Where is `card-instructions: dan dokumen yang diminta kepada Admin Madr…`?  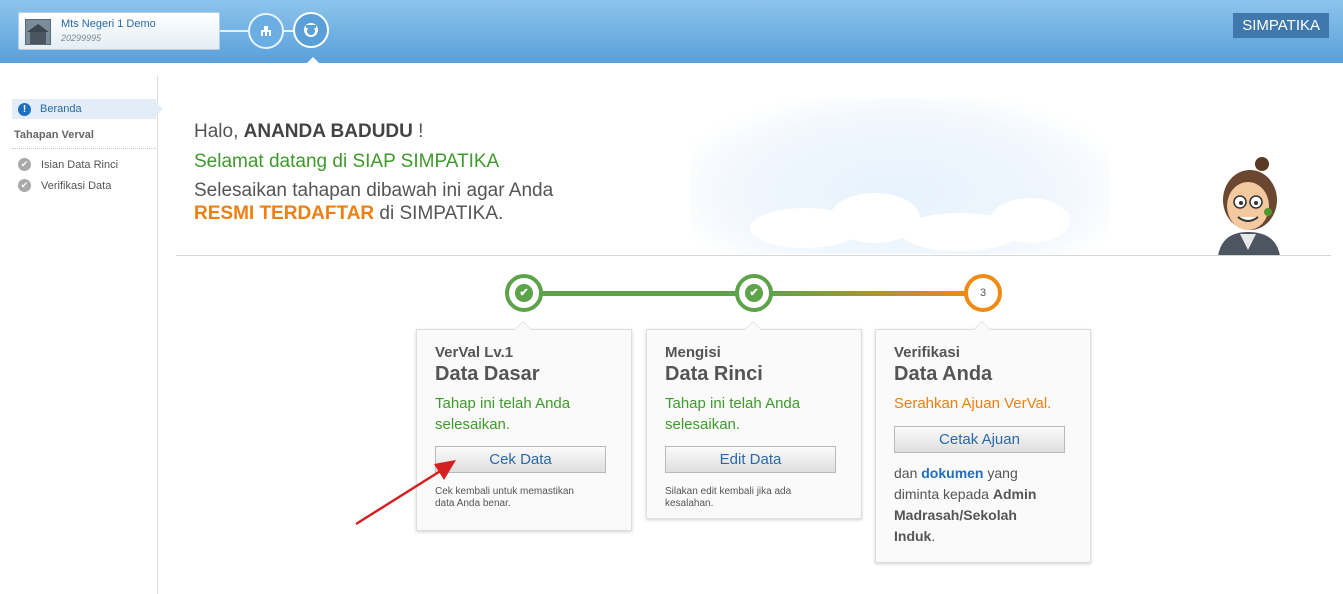 card-instructions: dan dokumen yang diminta kepada Admin Madr… is located at coordinates (965, 504).